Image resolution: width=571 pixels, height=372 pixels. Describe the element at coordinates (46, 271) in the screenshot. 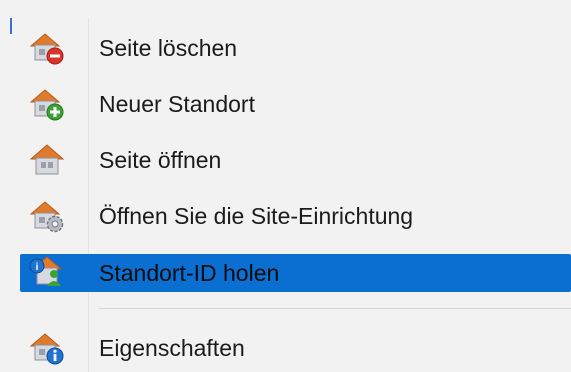

I see `house-user-id-icon: i` at that location.